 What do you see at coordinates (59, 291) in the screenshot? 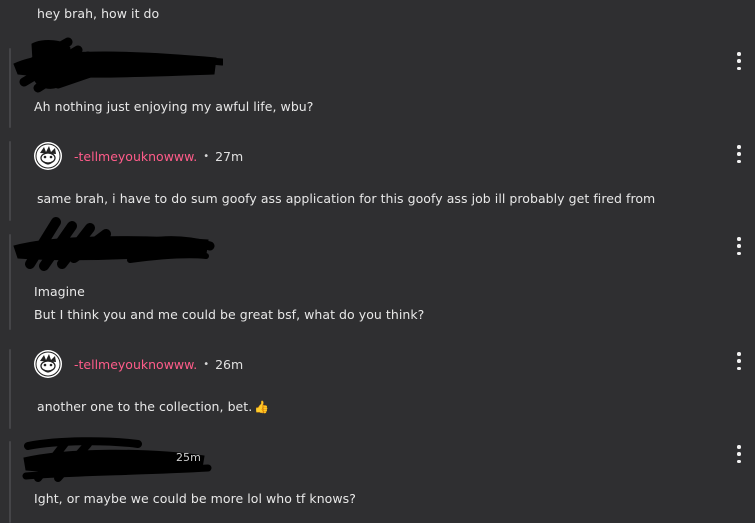
I see `message-text: Imagine` at bounding box center [59, 291].